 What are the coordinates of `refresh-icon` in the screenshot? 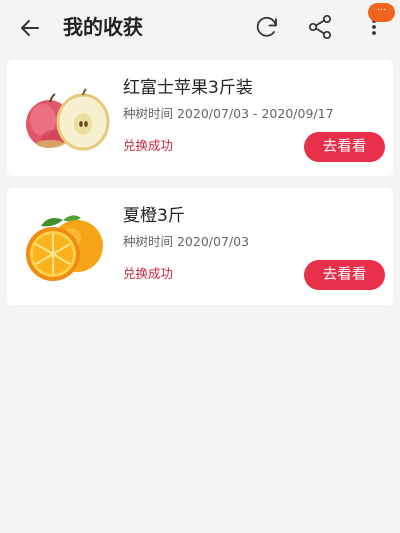 It's located at (267, 27).